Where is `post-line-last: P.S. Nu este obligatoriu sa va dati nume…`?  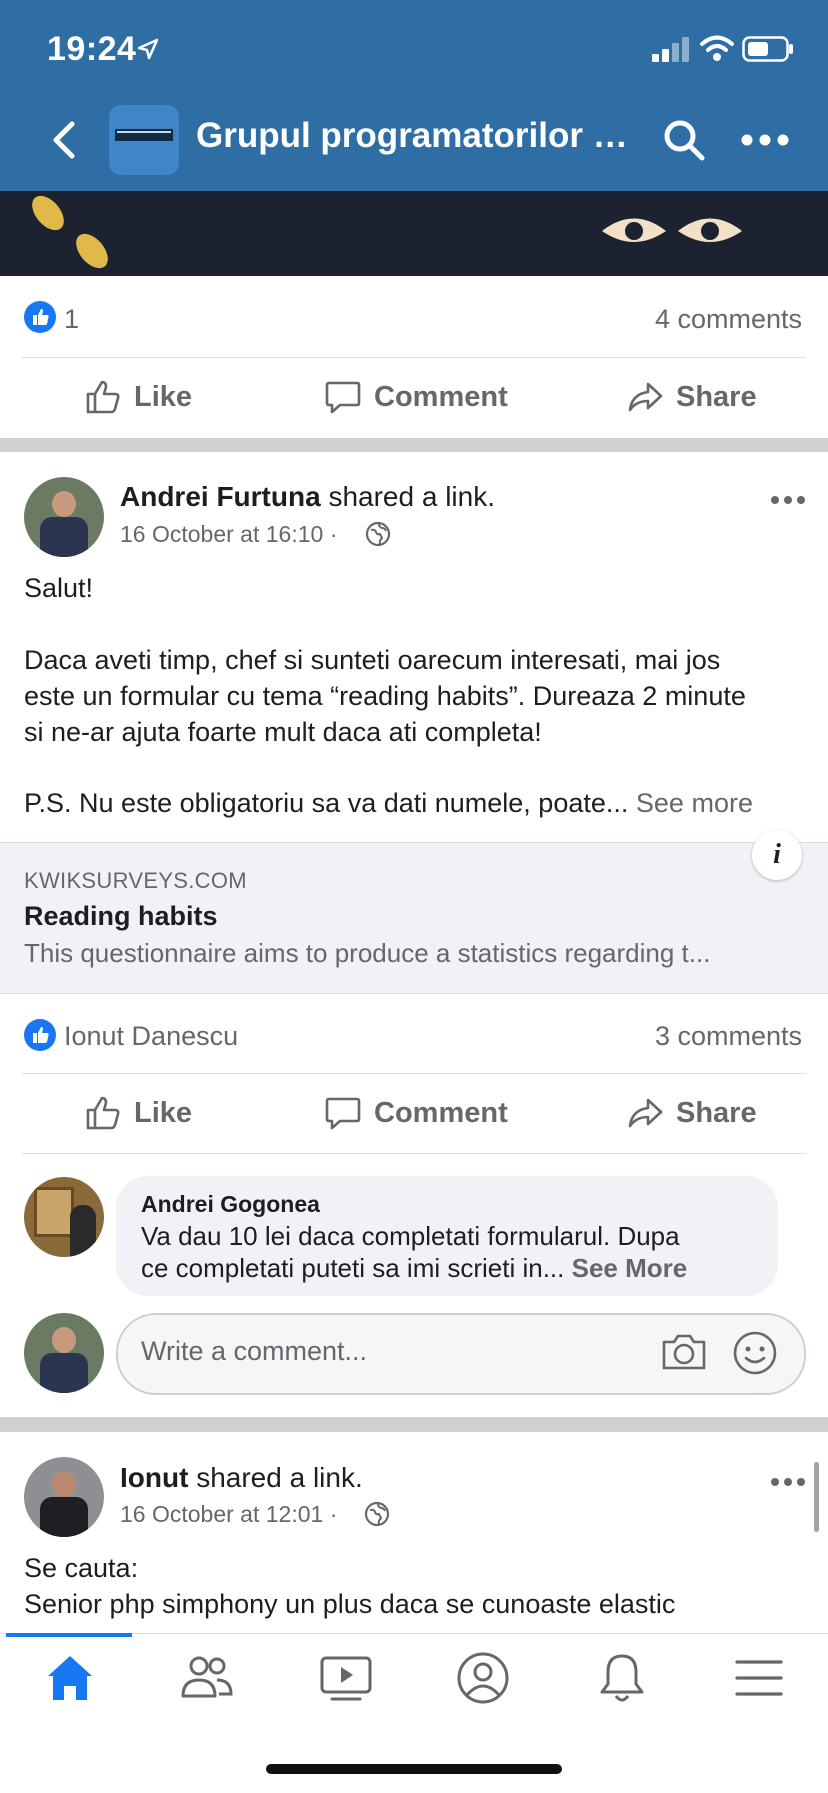 post-line-last: P.S. Nu este obligatoriu sa va dati nume… is located at coordinates (388, 803).